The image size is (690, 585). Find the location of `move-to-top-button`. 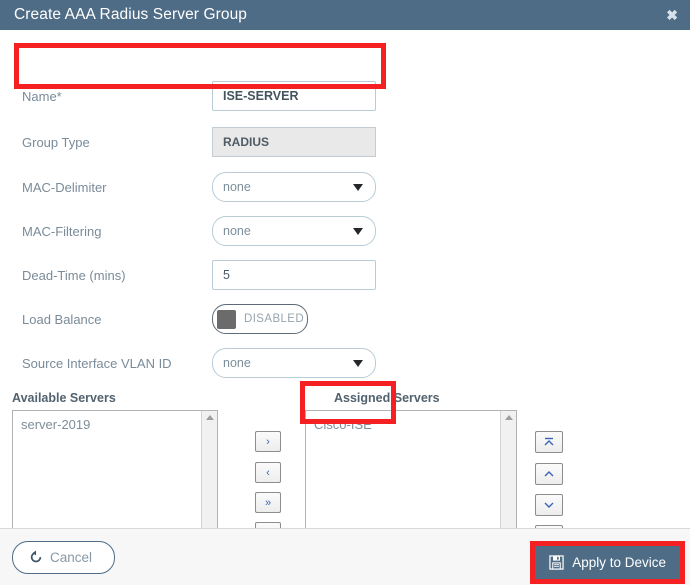

move-to-top-button is located at coordinates (549, 442).